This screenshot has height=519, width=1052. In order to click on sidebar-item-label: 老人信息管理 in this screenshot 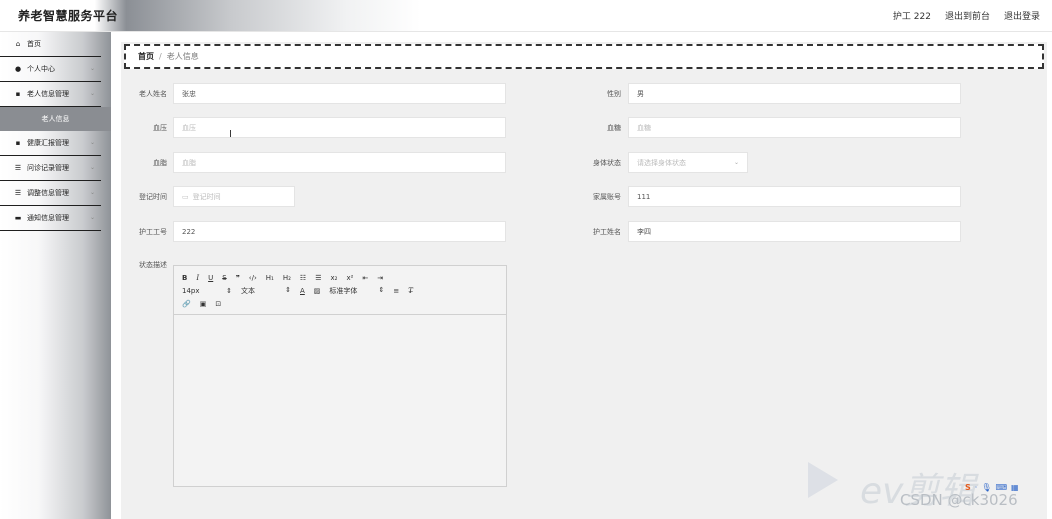, I will do `click(48, 94)`.